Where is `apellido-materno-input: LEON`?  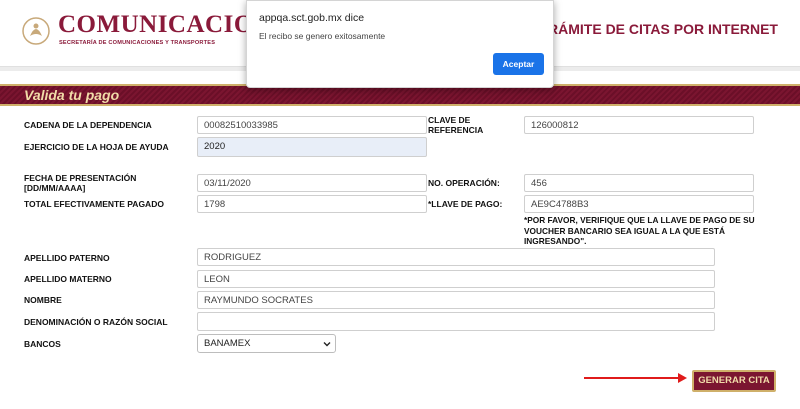
apellido-materno-input: LEON is located at coordinates (456, 279).